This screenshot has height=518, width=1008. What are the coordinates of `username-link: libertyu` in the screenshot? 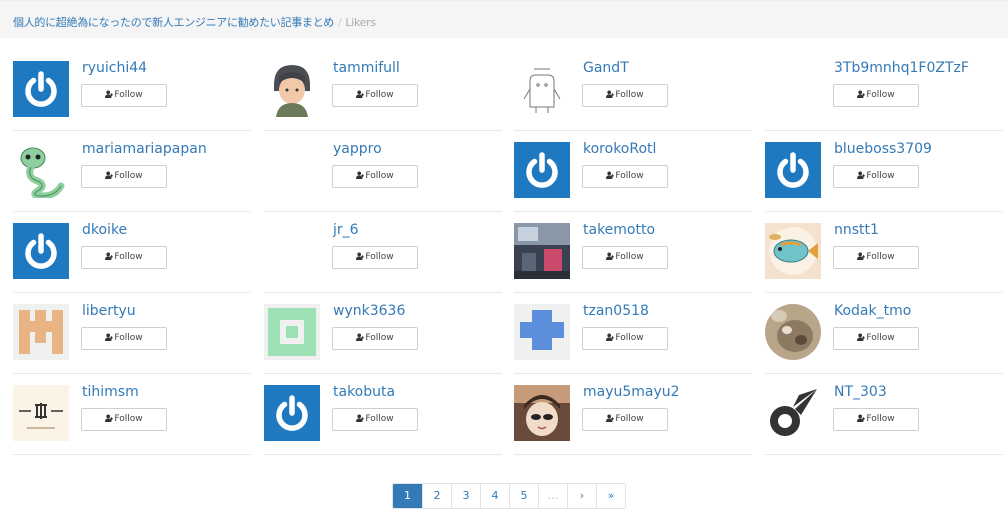 It's located at (109, 311).